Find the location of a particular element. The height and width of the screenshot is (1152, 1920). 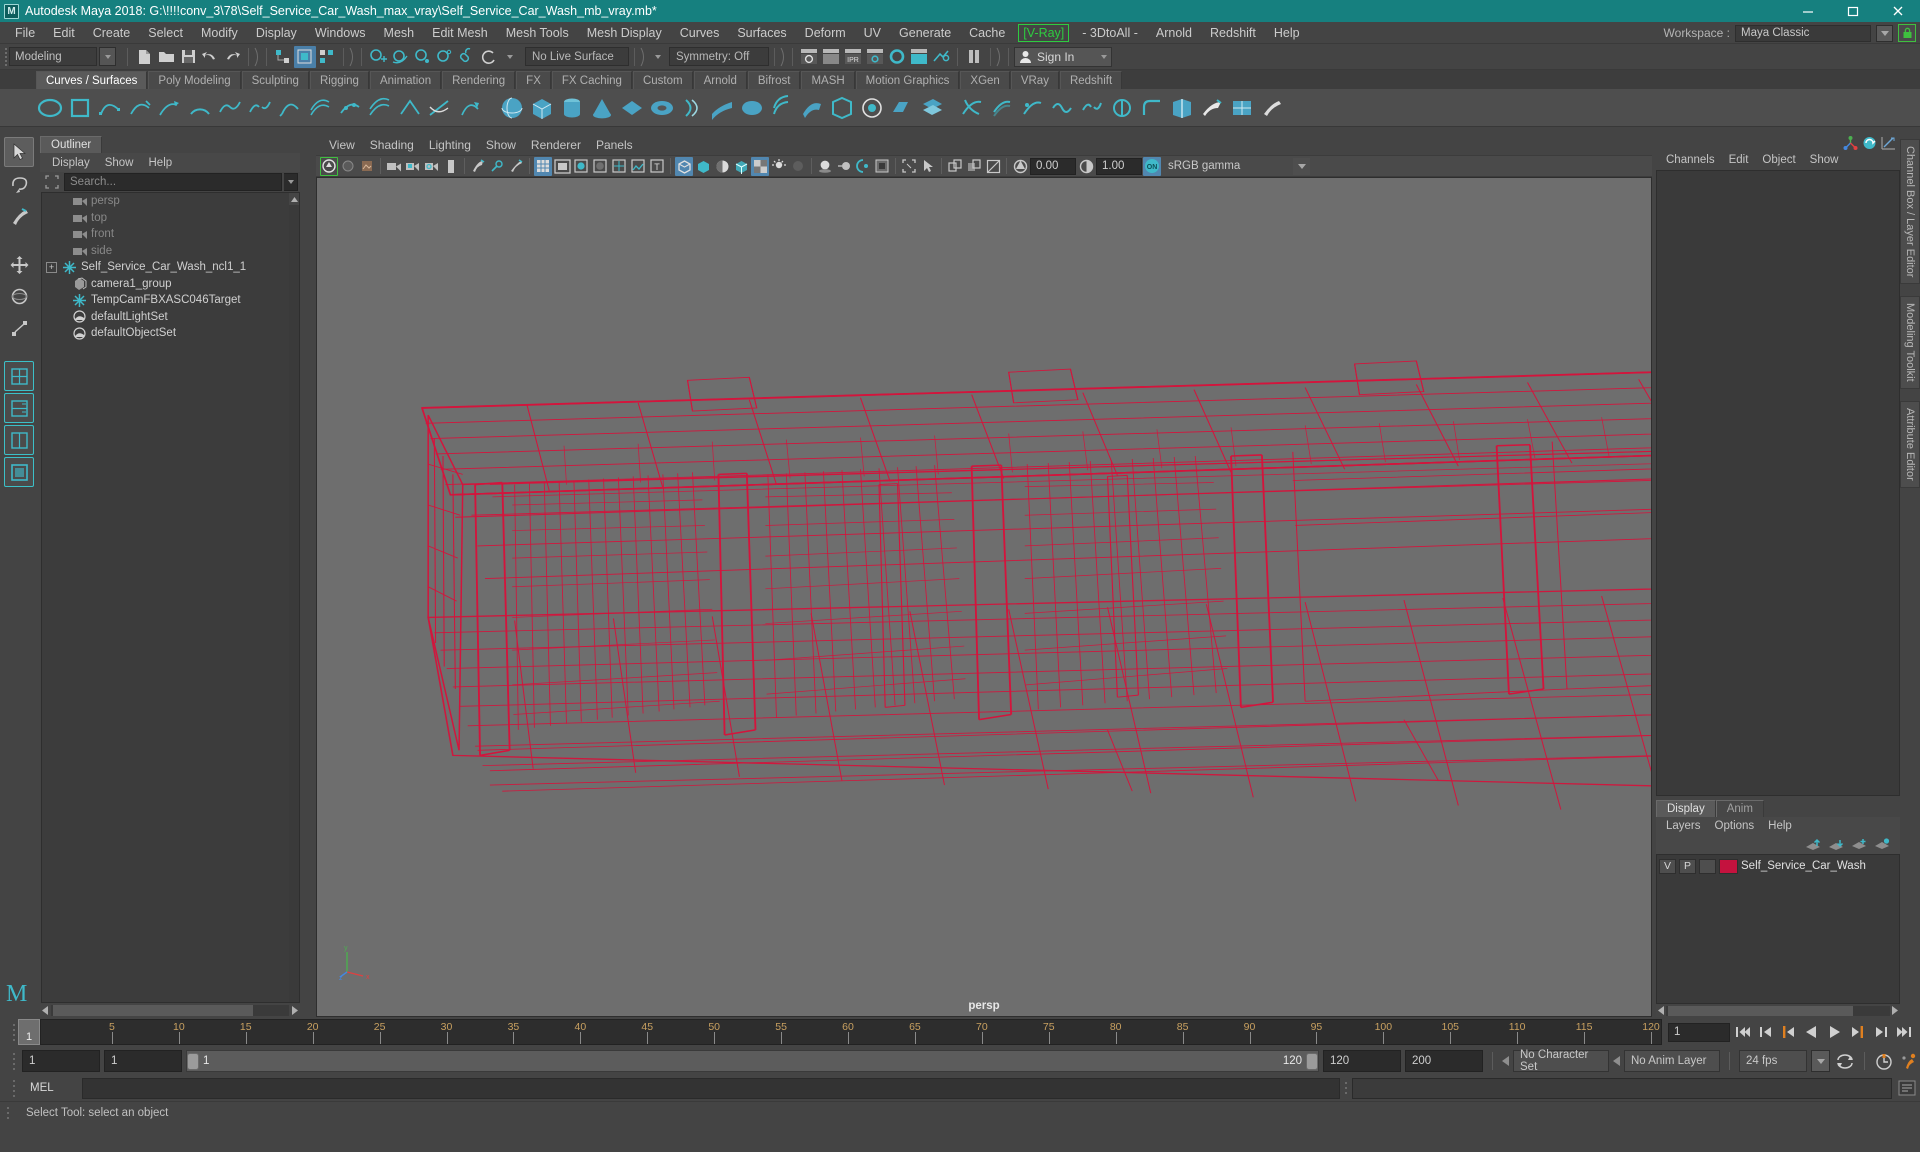

menu-select: Select is located at coordinates (165, 33).